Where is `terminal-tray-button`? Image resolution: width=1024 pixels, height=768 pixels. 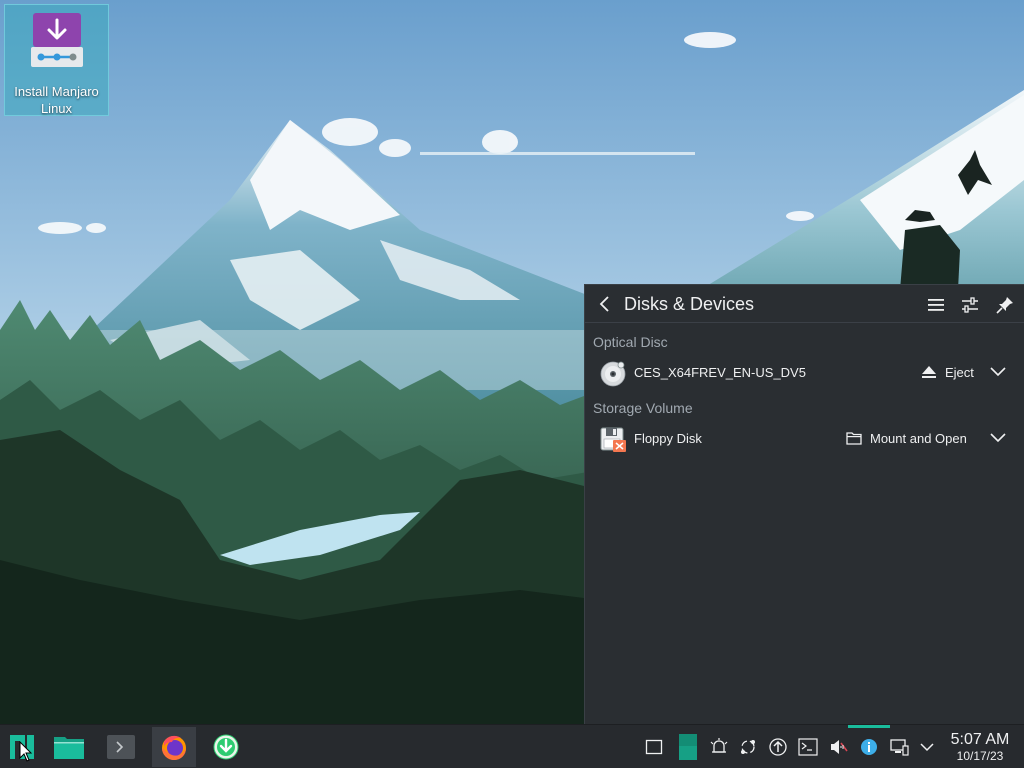 terminal-tray-button is located at coordinates (808, 747).